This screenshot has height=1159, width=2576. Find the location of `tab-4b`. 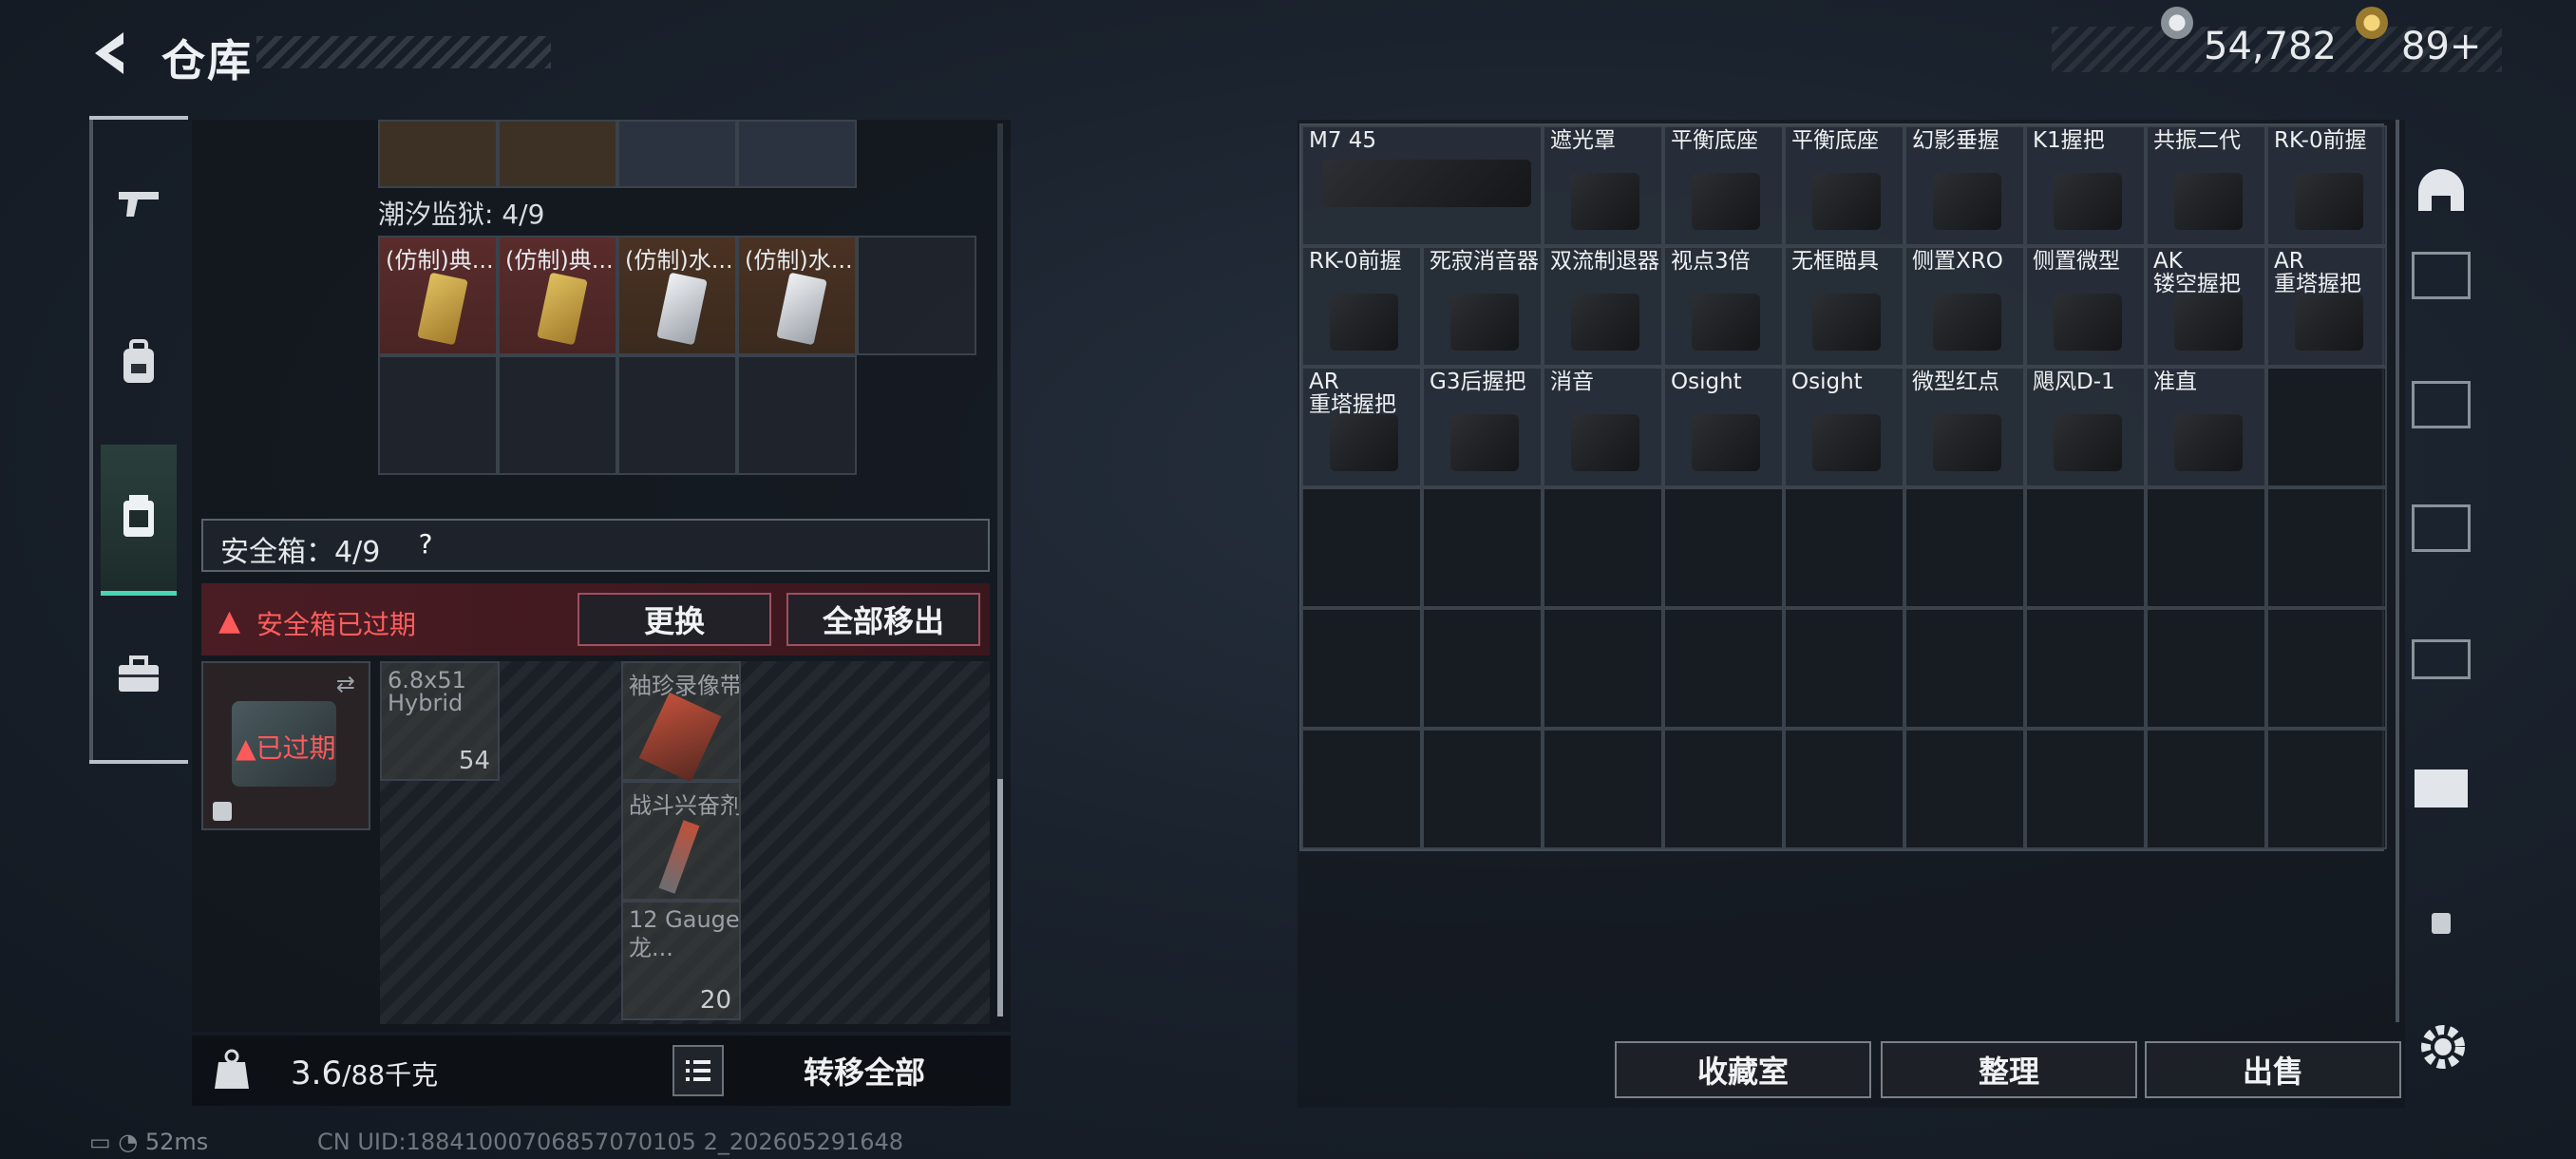

tab-4b is located at coordinates (2441, 528).